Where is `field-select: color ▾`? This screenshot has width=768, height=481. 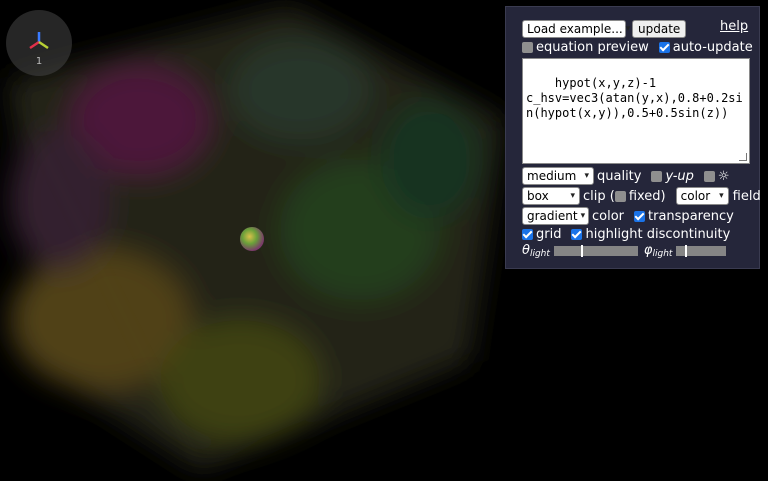 field-select: color ▾ is located at coordinates (702, 196).